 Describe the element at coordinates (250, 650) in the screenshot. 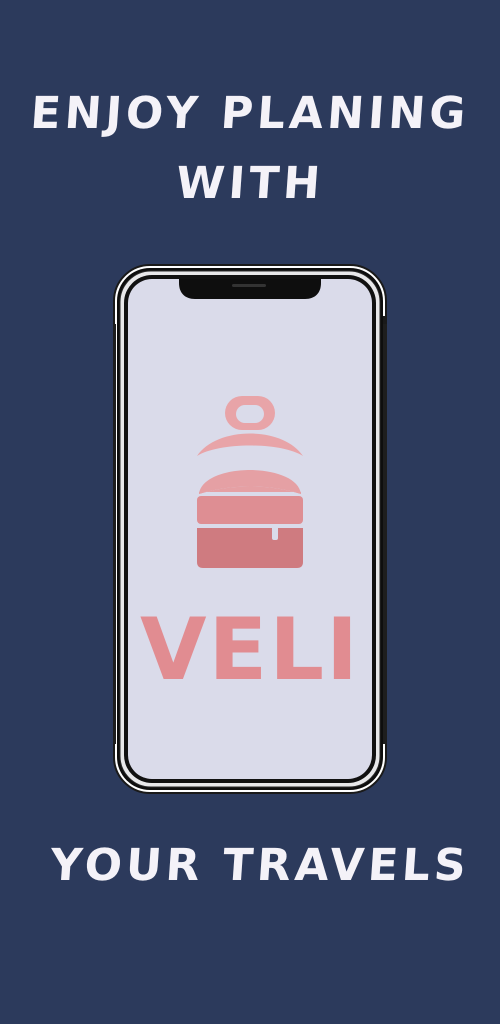

I see `brand-name: VELI` at that location.